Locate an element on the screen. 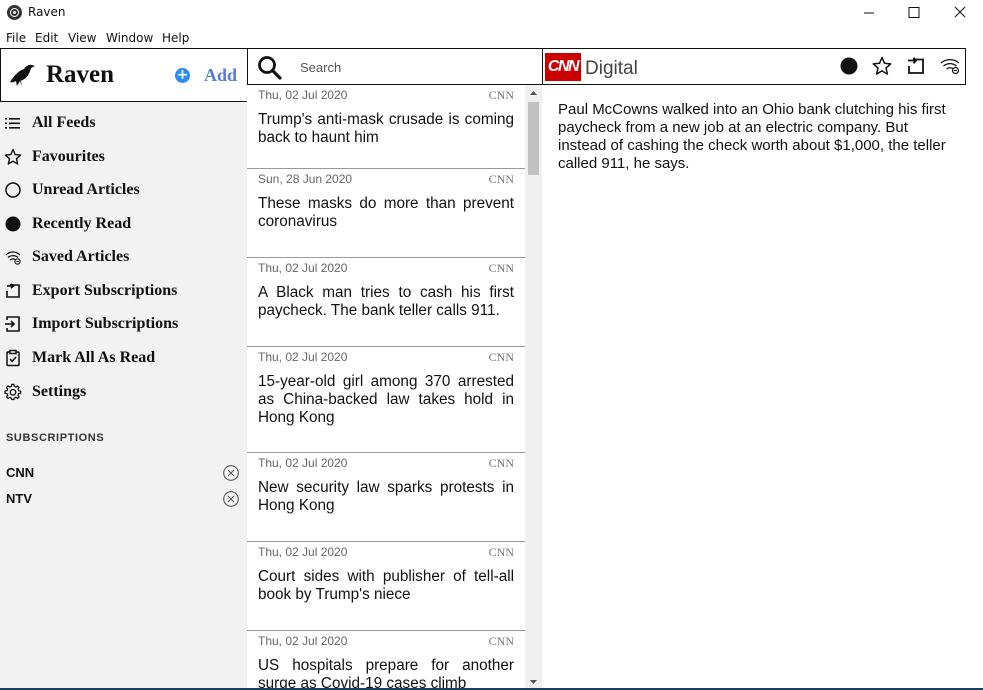  menu-window: Window is located at coordinates (129, 38).